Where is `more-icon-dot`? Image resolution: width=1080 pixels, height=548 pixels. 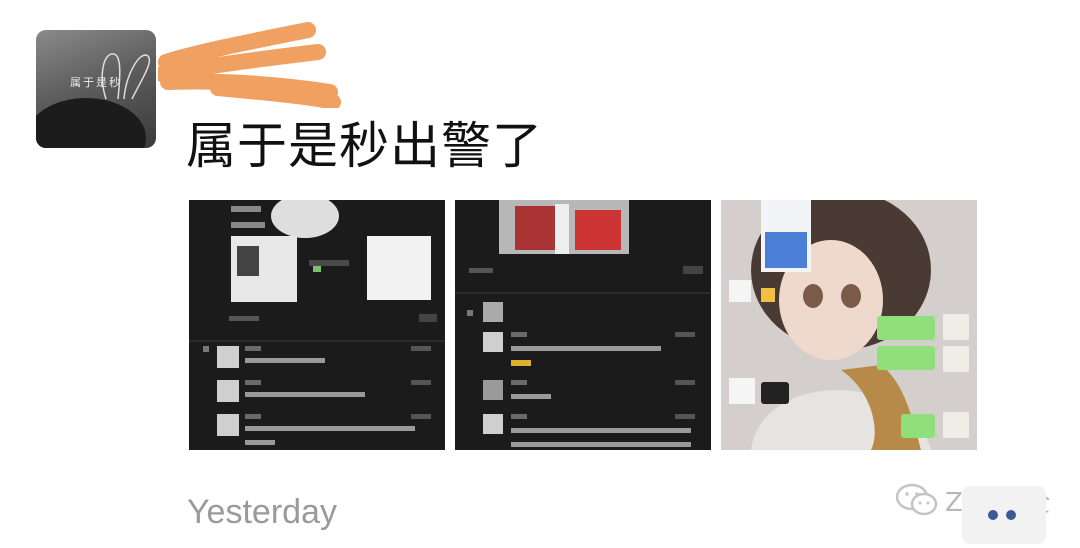 more-icon-dot is located at coordinates (1011, 515).